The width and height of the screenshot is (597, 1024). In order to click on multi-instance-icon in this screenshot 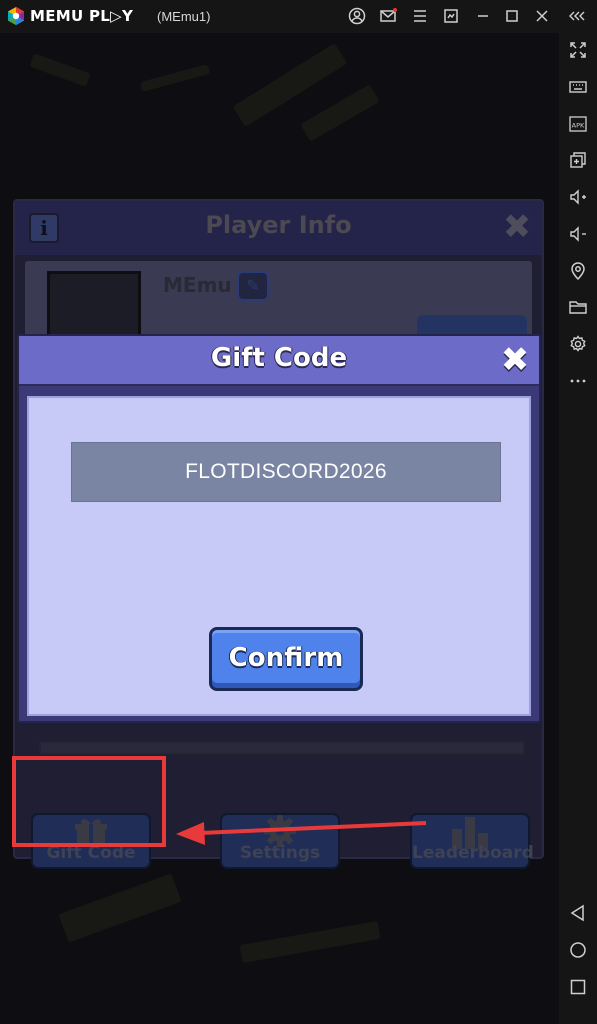, I will do `click(578, 160)`.